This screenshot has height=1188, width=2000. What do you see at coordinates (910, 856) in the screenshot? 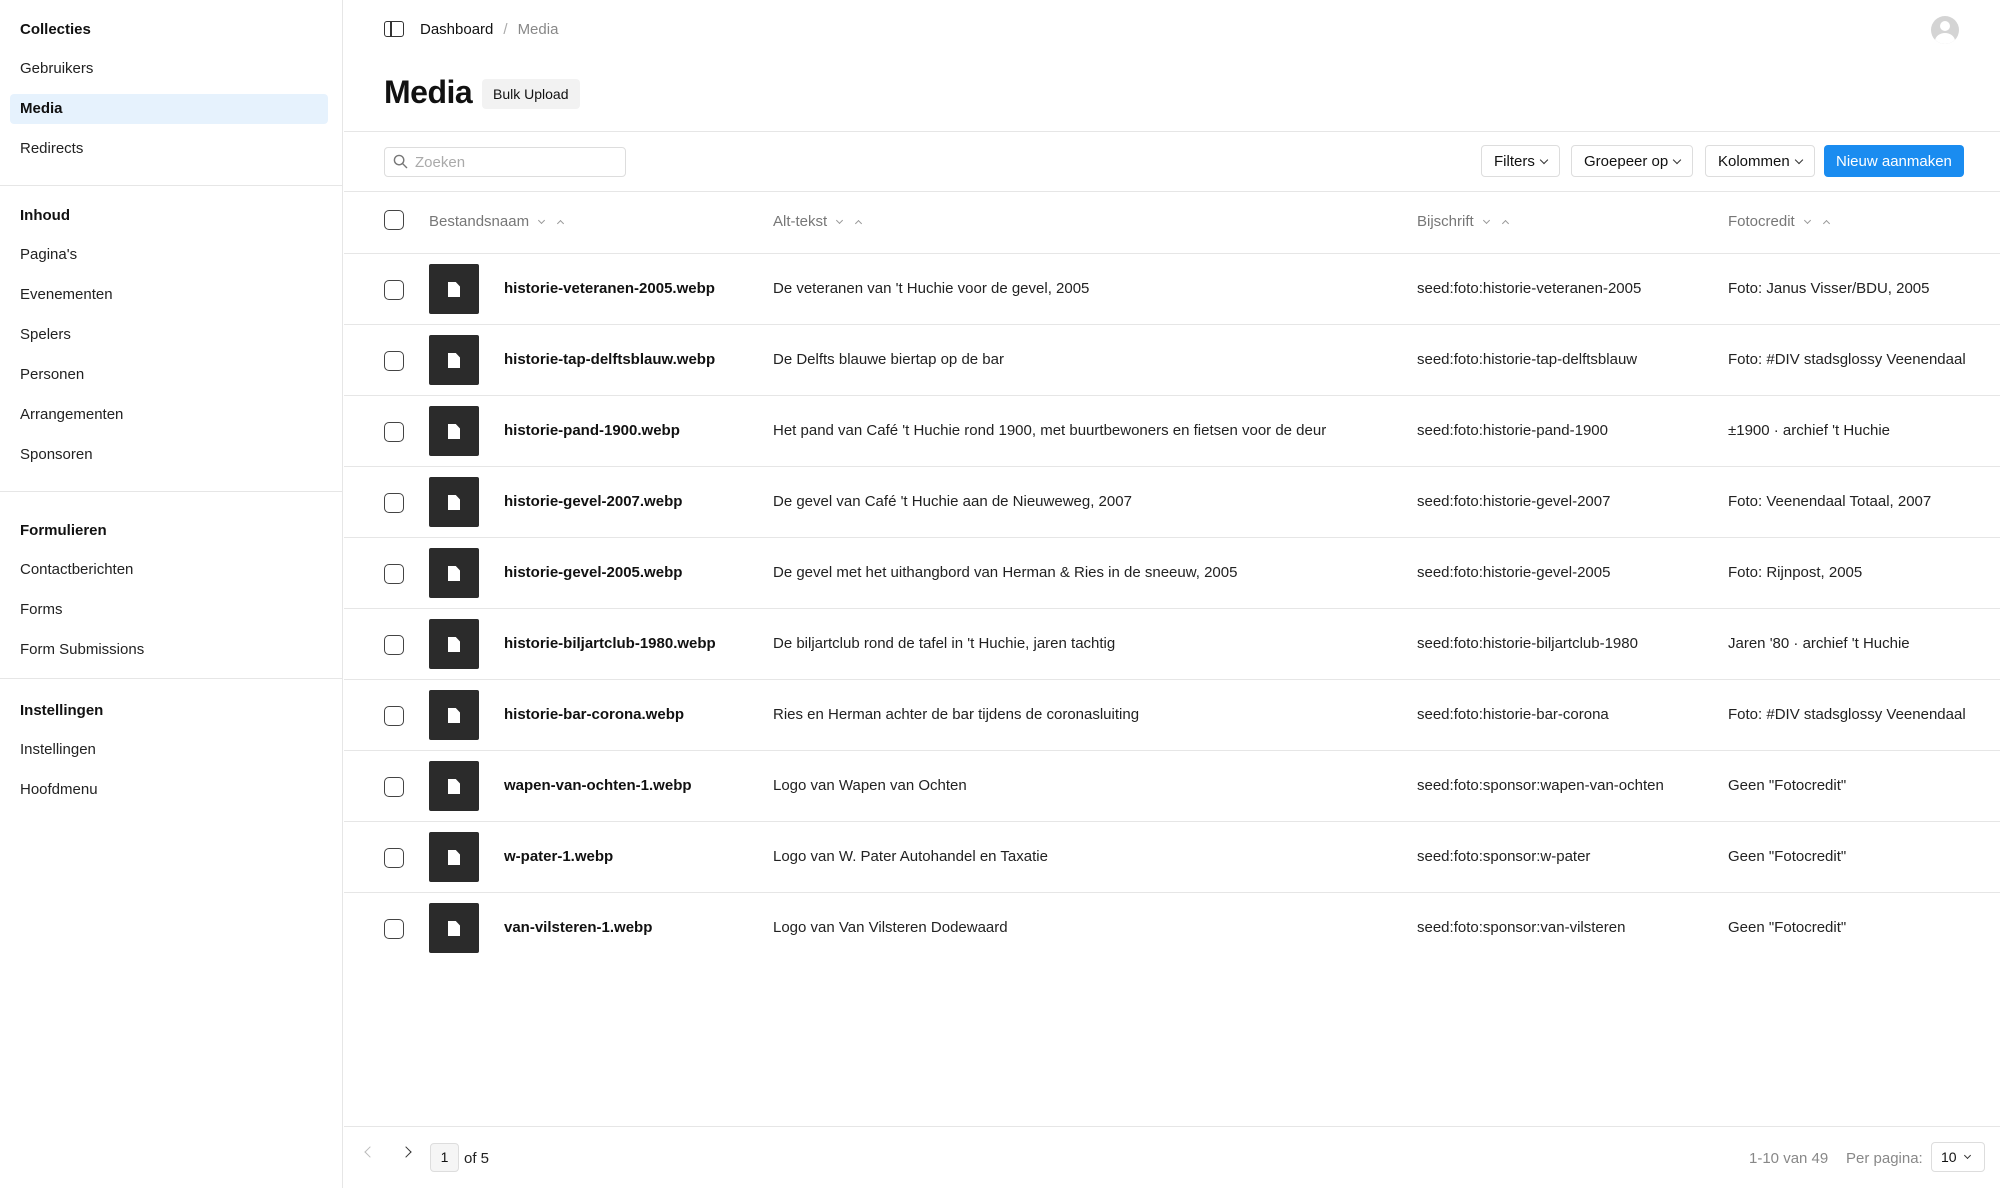
I see `alt-text-cell: Logo van W. Pater Autohandel en Taxatie` at bounding box center [910, 856].